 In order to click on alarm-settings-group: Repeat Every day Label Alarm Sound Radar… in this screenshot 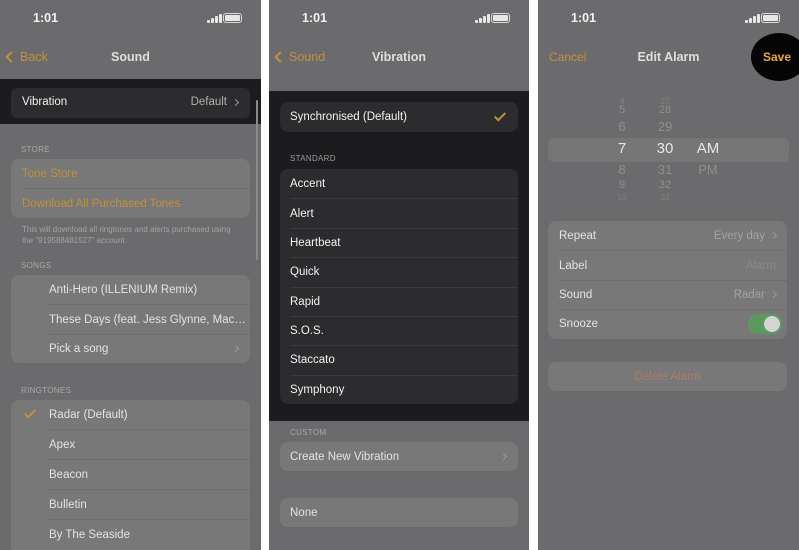, I will do `click(667, 280)`.